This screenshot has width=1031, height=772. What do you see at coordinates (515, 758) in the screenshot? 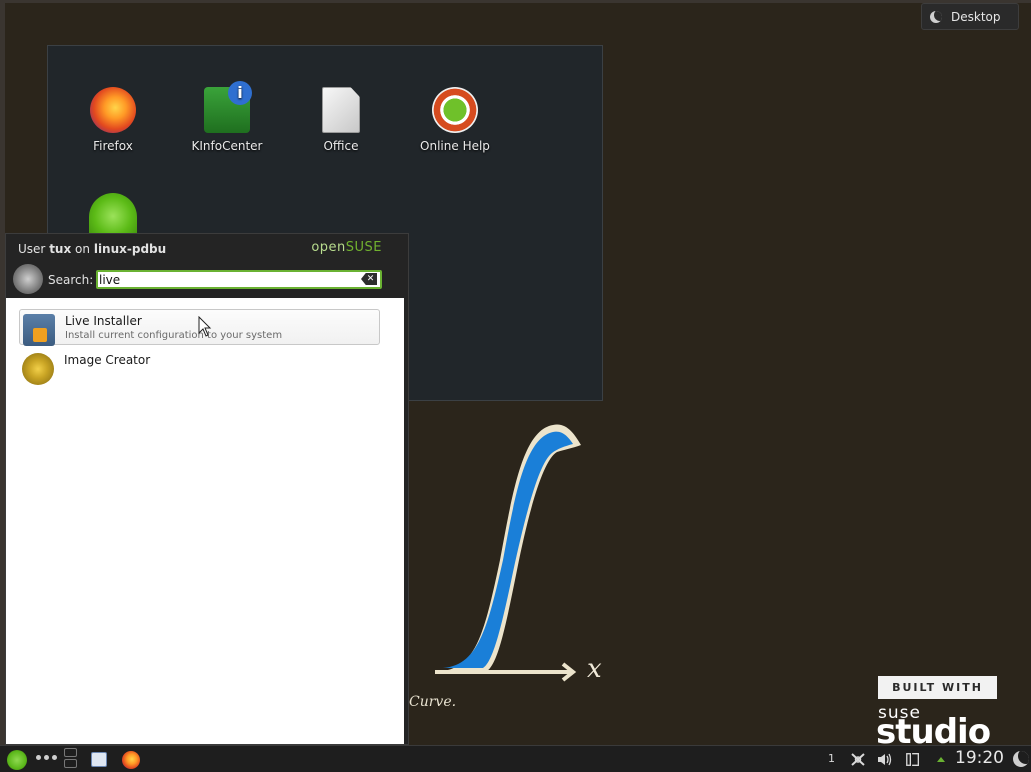
I see `bottom-panel: 1 19:20` at bounding box center [515, 758].